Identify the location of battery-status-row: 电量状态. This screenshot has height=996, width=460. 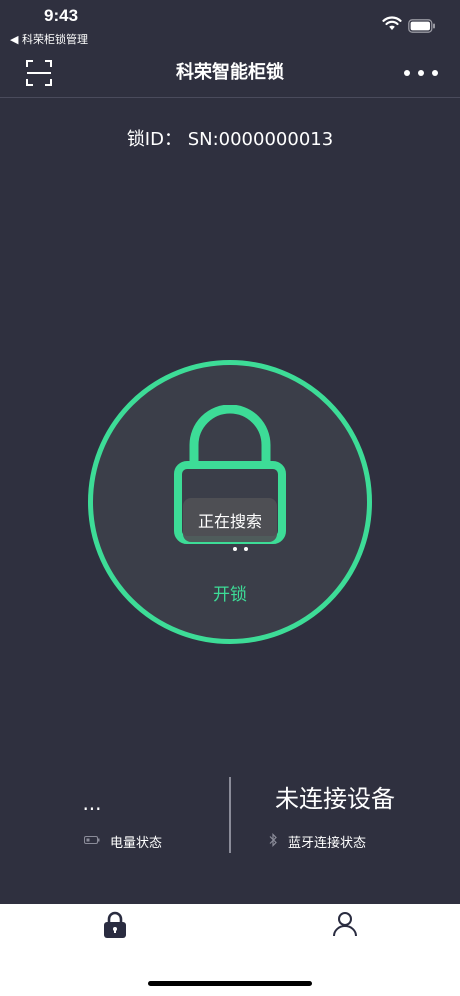
(123, 841).